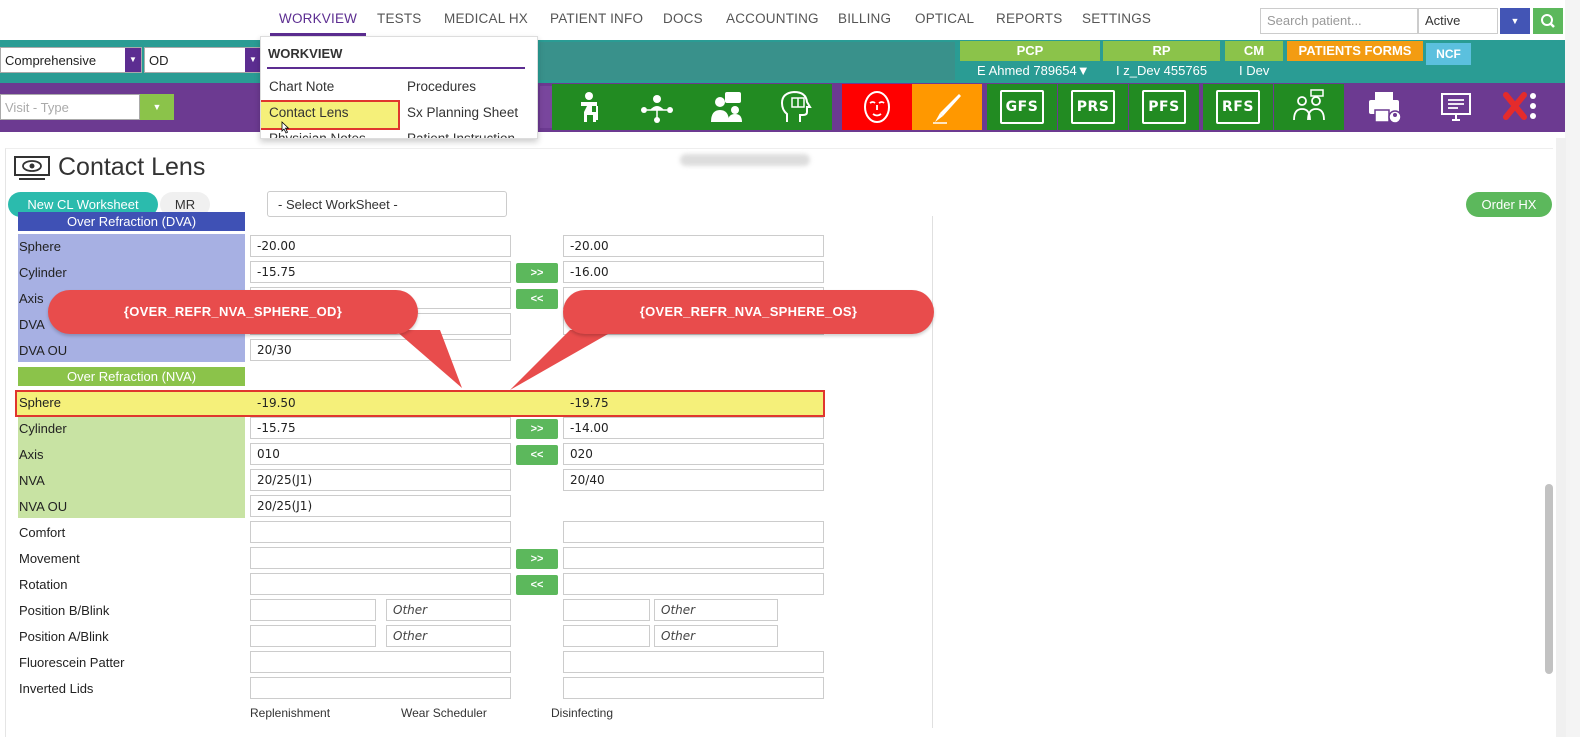 Image resolution: width=1580 pixels, height=737 pixels. I want to click on search-button, so click(1548, 21).